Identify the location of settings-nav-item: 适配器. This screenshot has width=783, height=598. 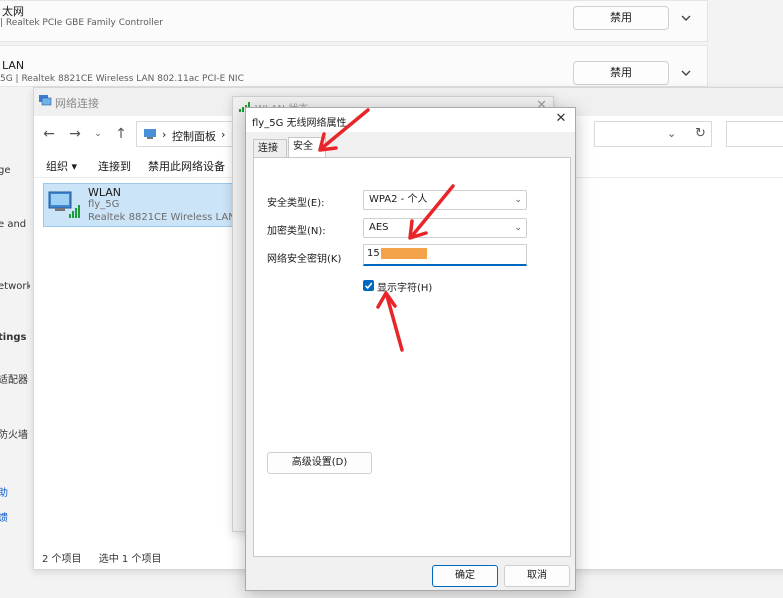
(14, 378).